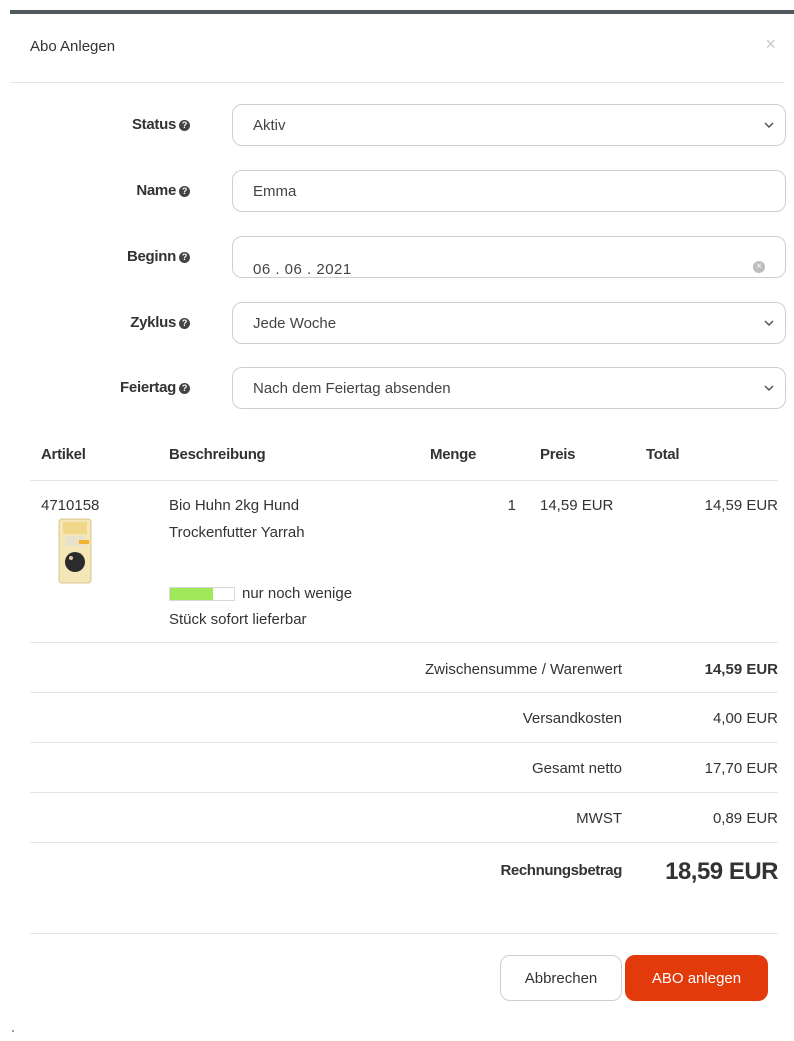 The image size is (794, 1041). What do you see at coordinates (599, 818) in the screenshot?
I see `vat-label: MWST` at bounding box center [599, 818].